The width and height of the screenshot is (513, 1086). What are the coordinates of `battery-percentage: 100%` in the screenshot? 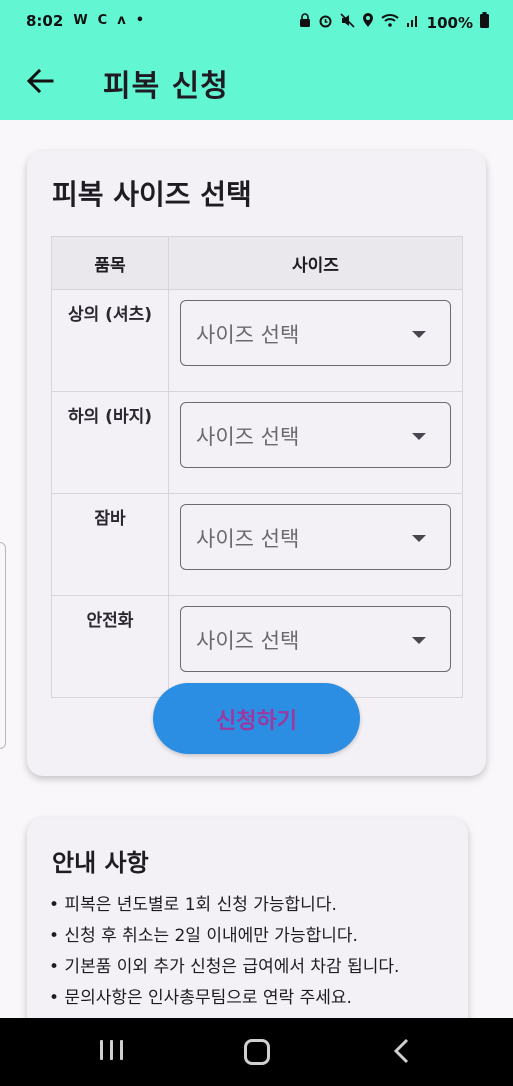 It's located at (449, 22).